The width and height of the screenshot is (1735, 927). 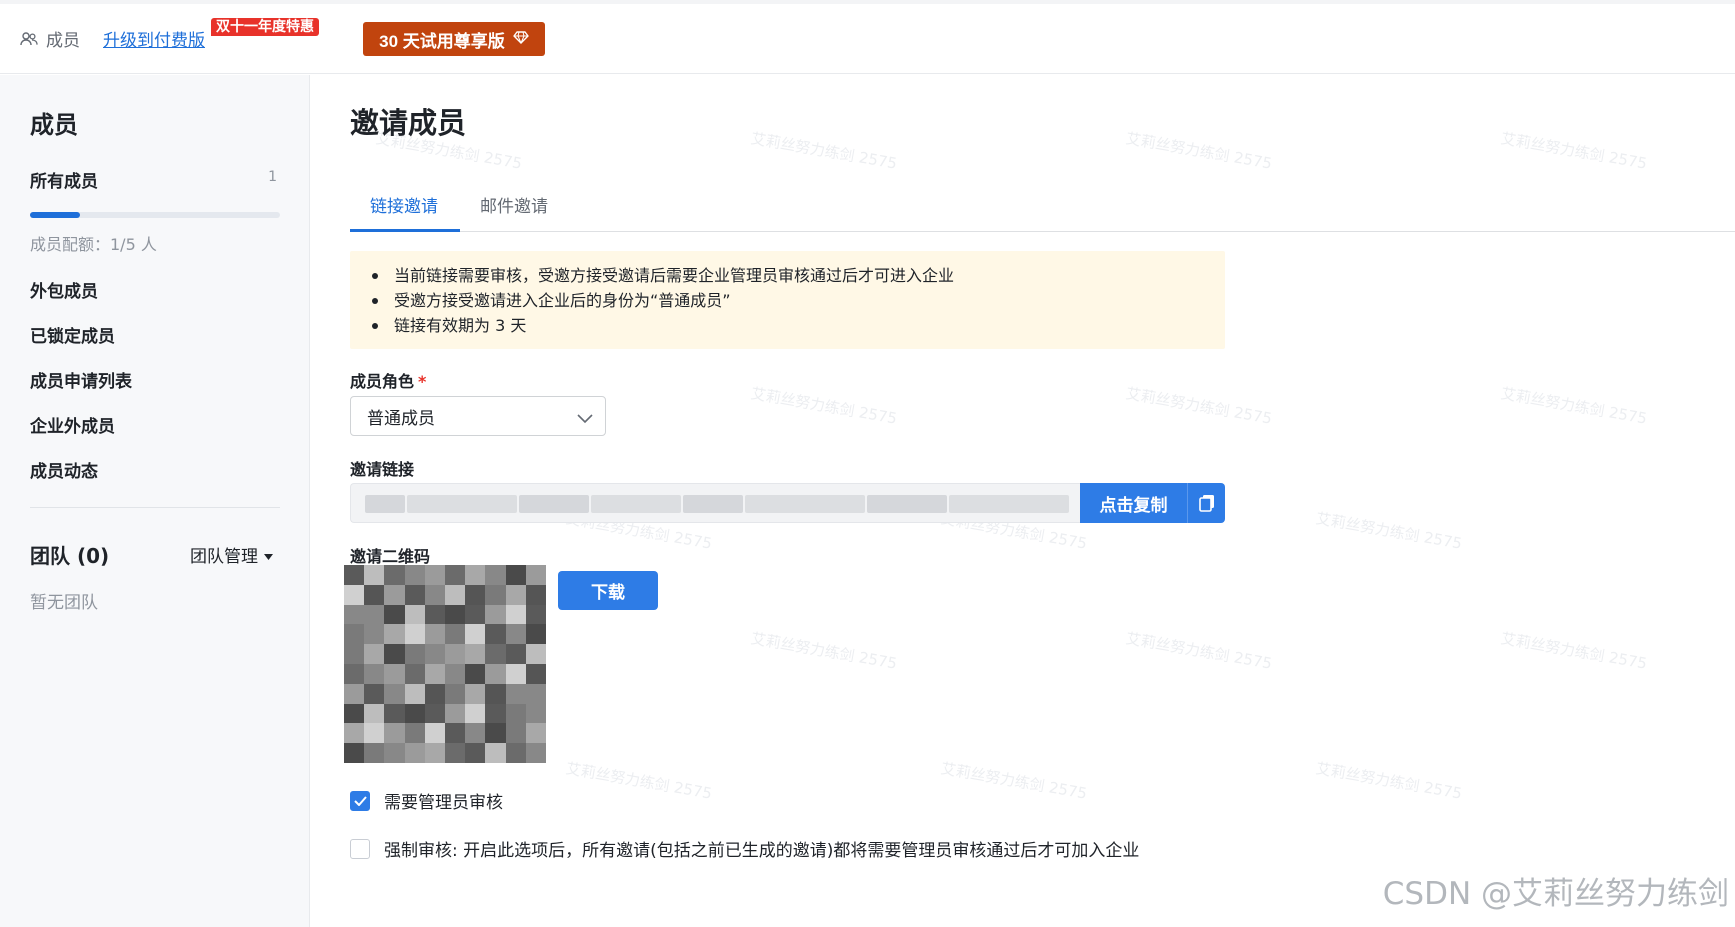 What do you see at coordinates (1152, 503) in the screenshot?
I see `copy-link-button: 点击复制` at bounding box center [1152, 503].